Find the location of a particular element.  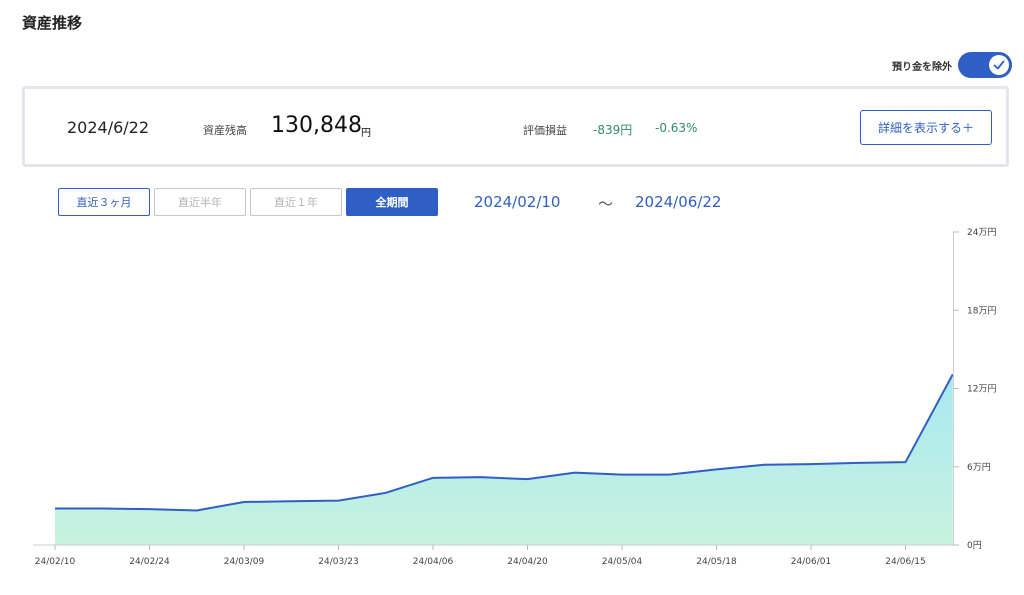

x-tick-label: 24/03/23 is located at coordinates (338, 562).